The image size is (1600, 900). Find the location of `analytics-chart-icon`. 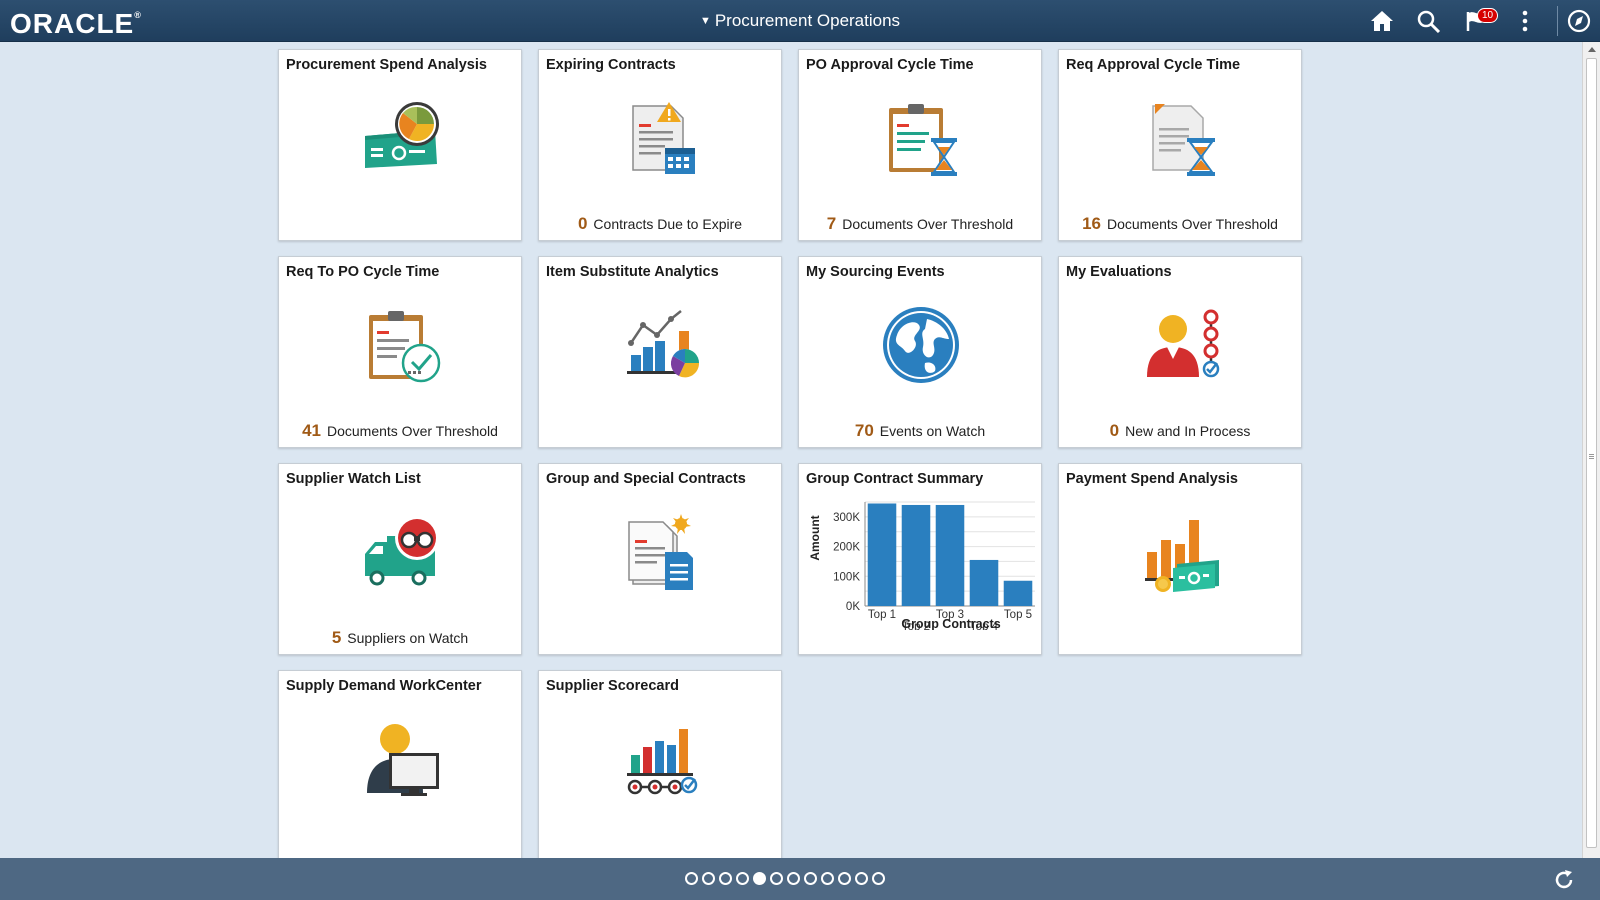

analytics-chart-icon is located at coordinates (663, 344).